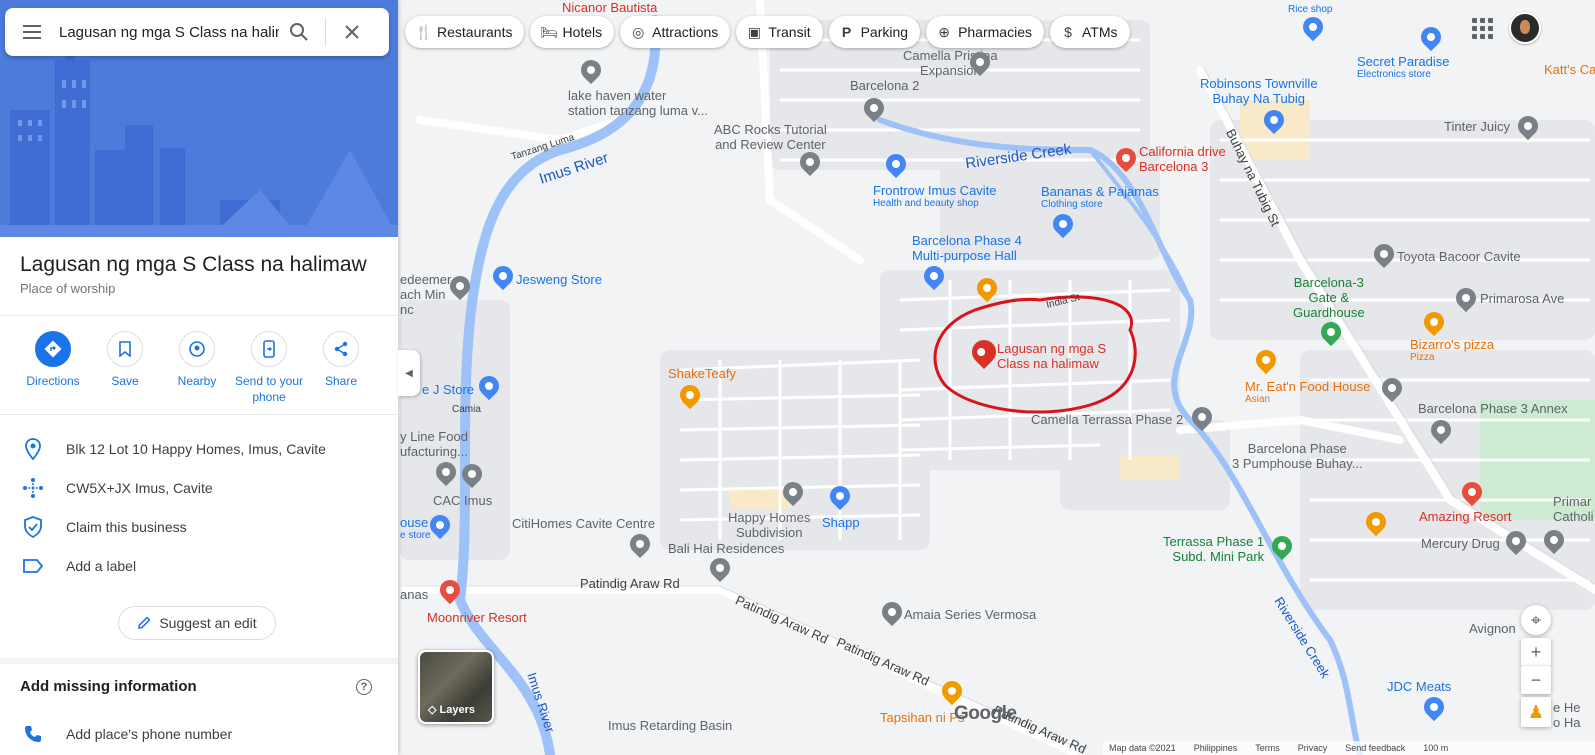 The image size is (1595, 755). Describe the element at coordinates (33, 734) in the screenshot. I see `phone-icon` at that location.